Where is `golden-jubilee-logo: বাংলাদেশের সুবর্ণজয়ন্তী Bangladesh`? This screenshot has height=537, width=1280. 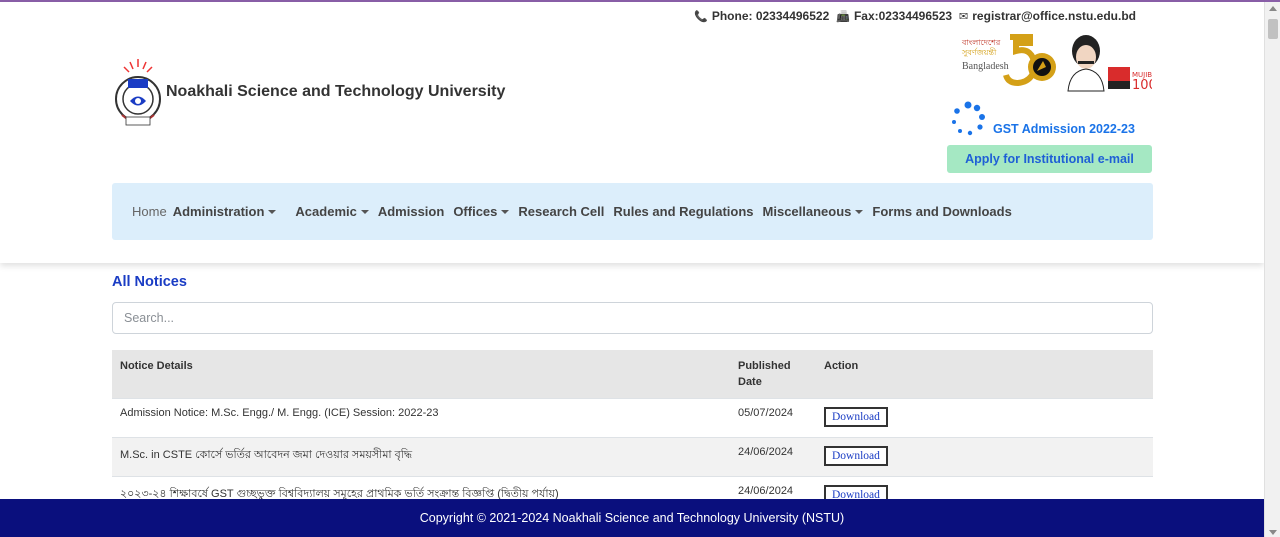
golden-jubilee-logo: বাংলাদেশের সুবর্ণজয়ন্তী Bangladesh is located at coordinates (1008, 60).